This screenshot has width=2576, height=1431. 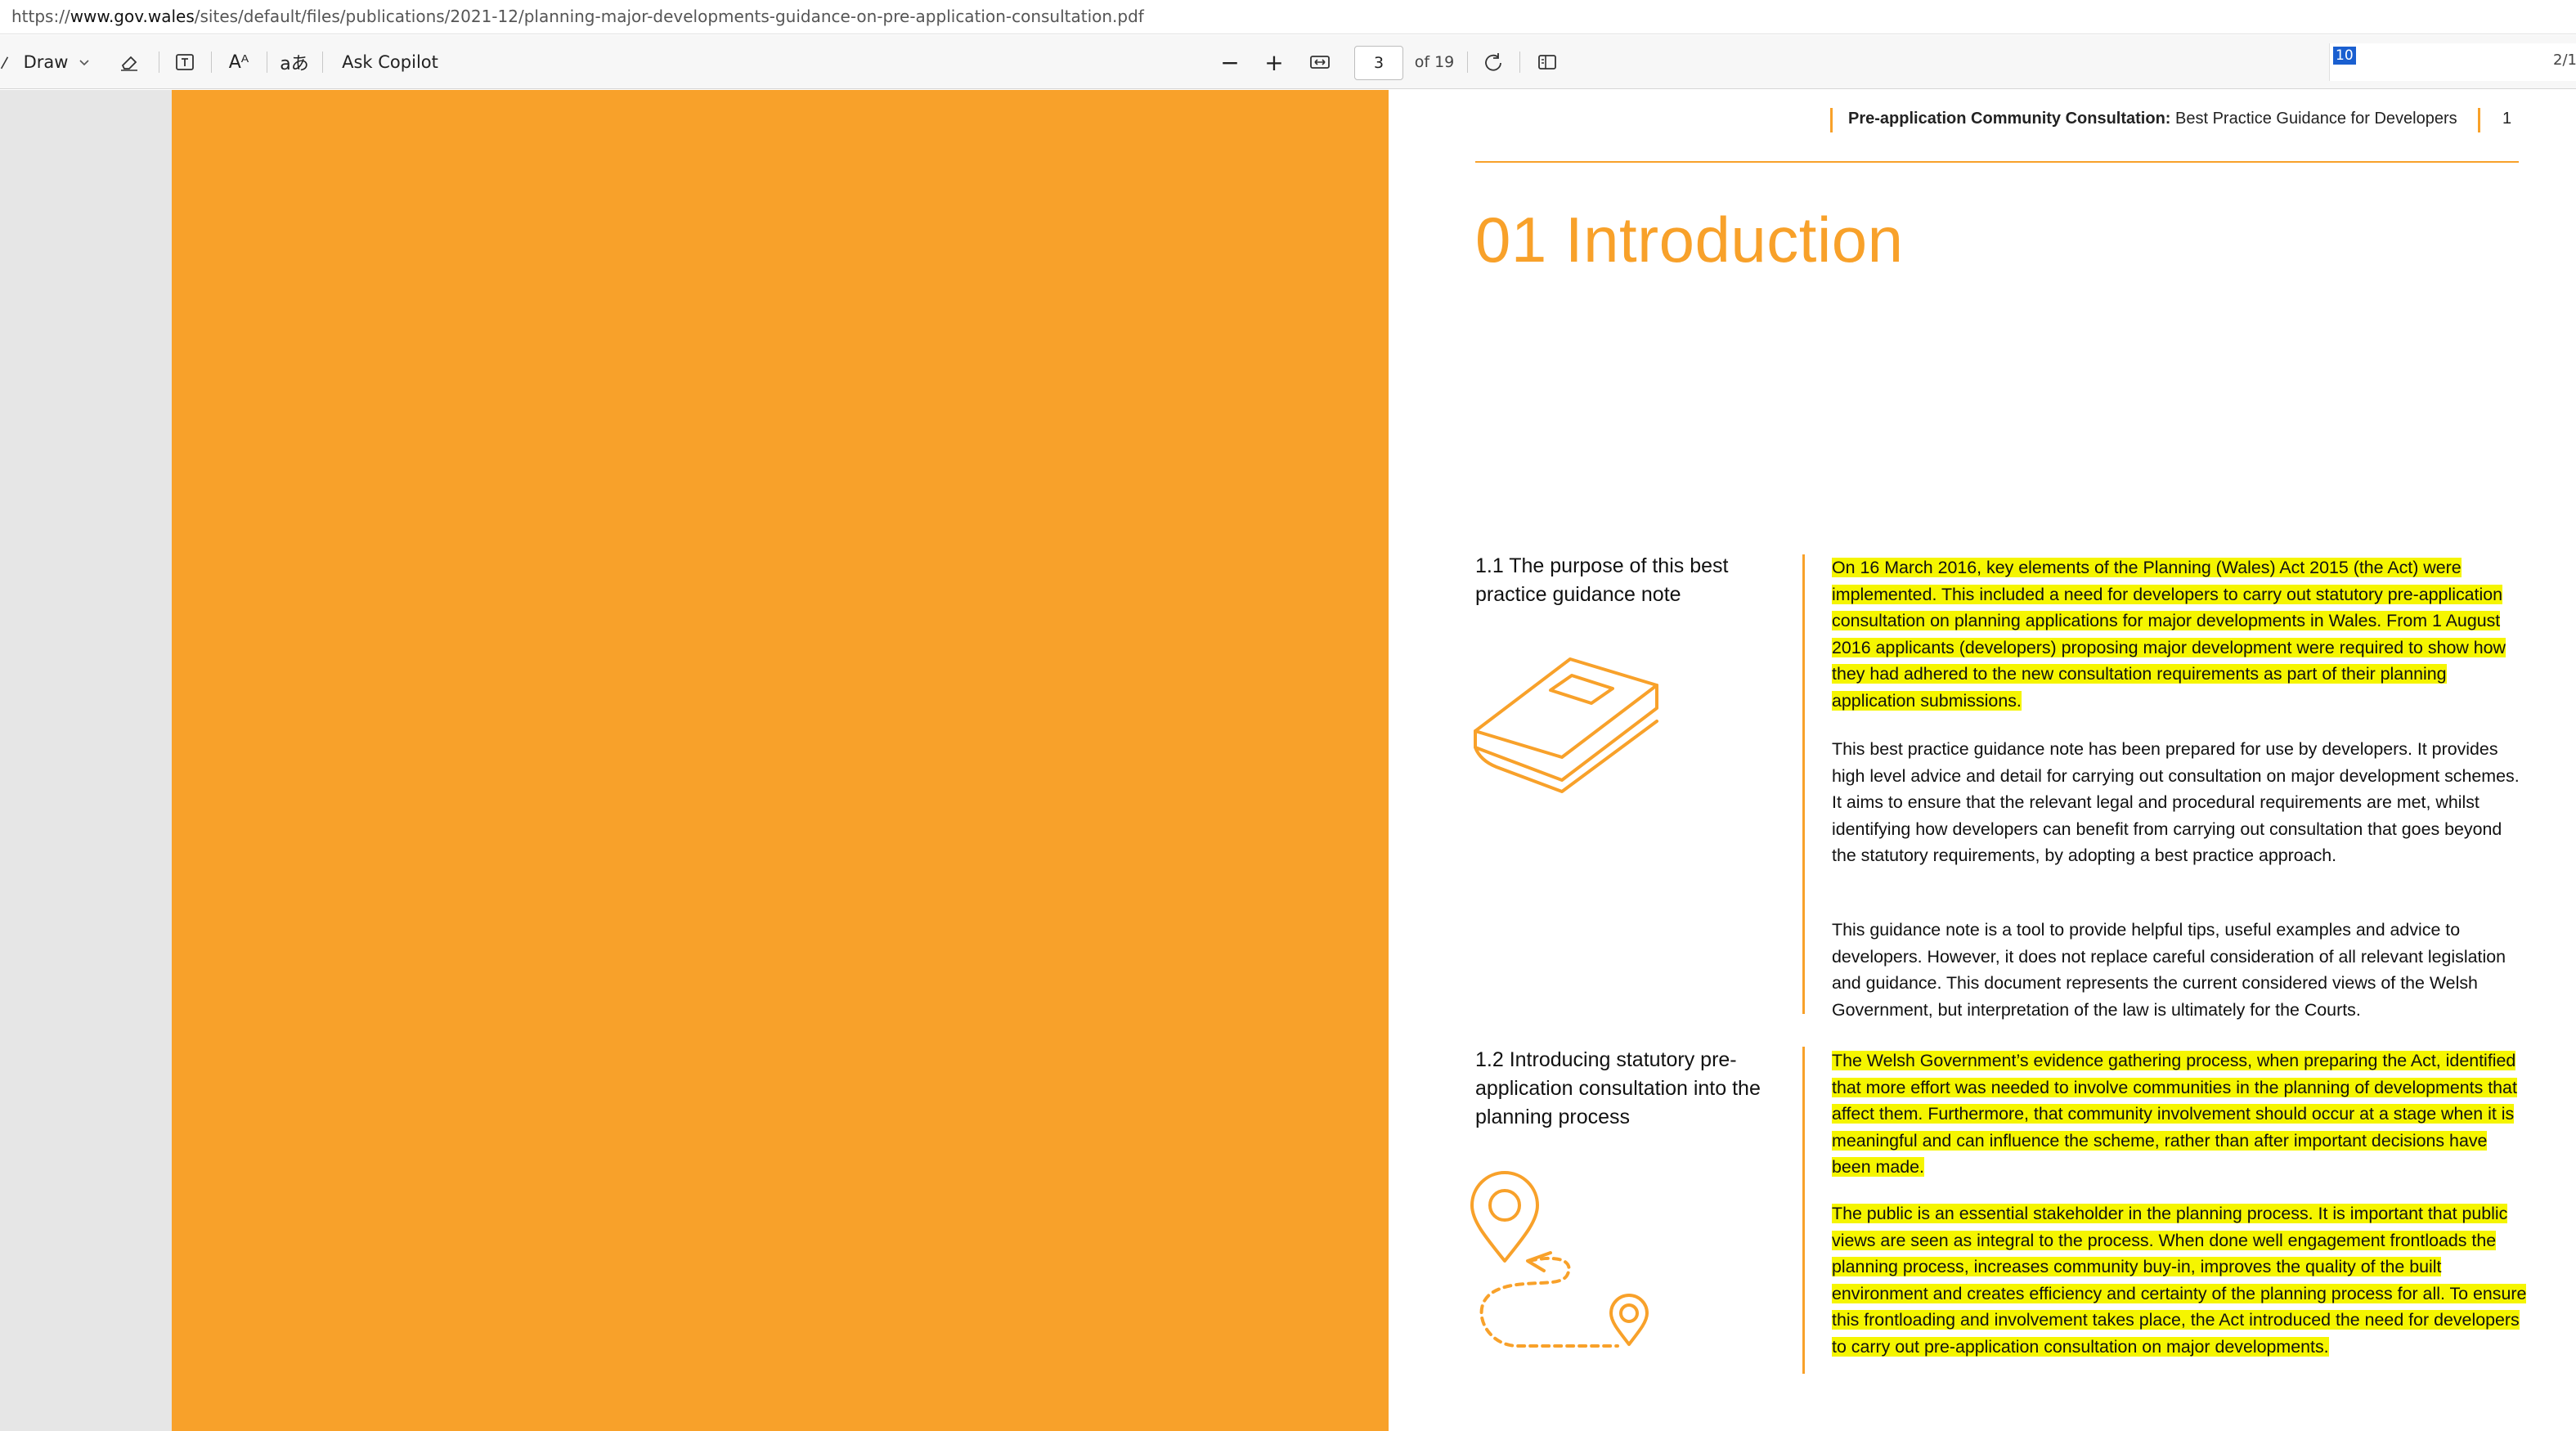 I want to click on running-head-bold: Pre-application Community Consultation:, so click(x=2010, y=119).